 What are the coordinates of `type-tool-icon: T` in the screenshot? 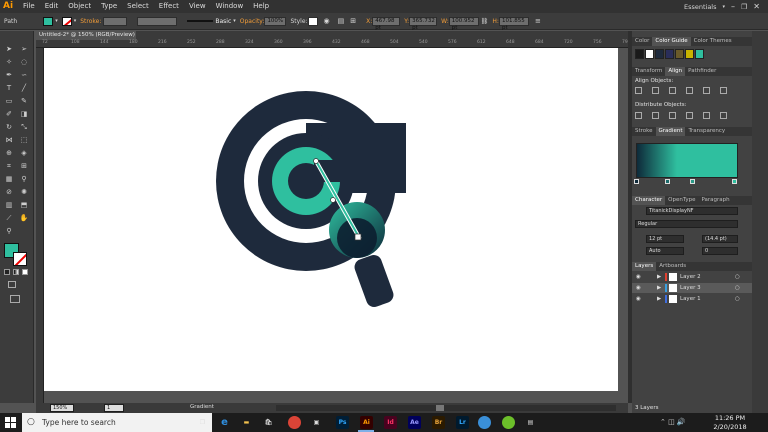 It's located at (9, 88).